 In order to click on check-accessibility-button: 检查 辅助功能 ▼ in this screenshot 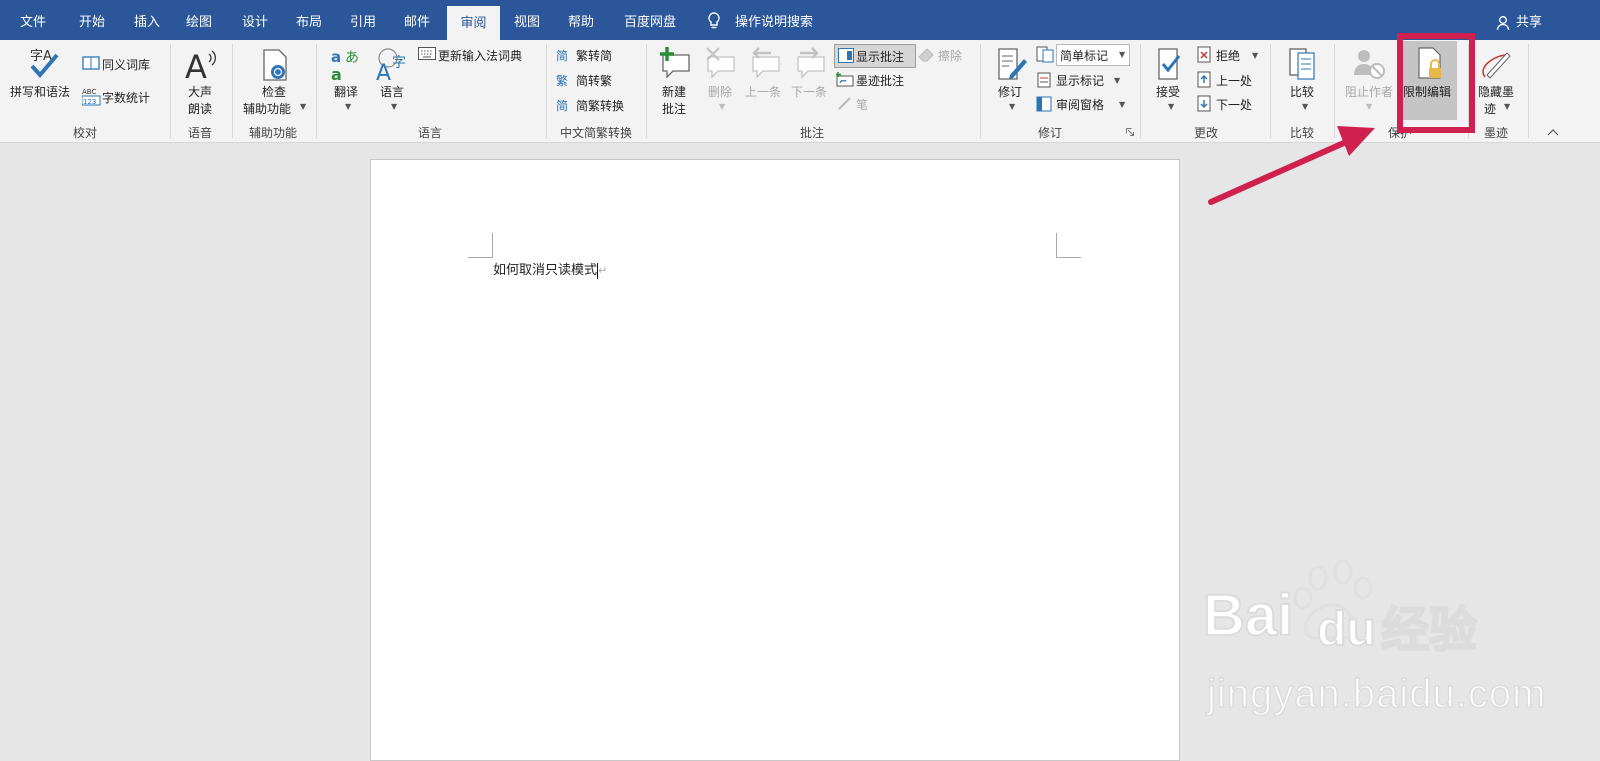, I will do `click(275, 81)`.